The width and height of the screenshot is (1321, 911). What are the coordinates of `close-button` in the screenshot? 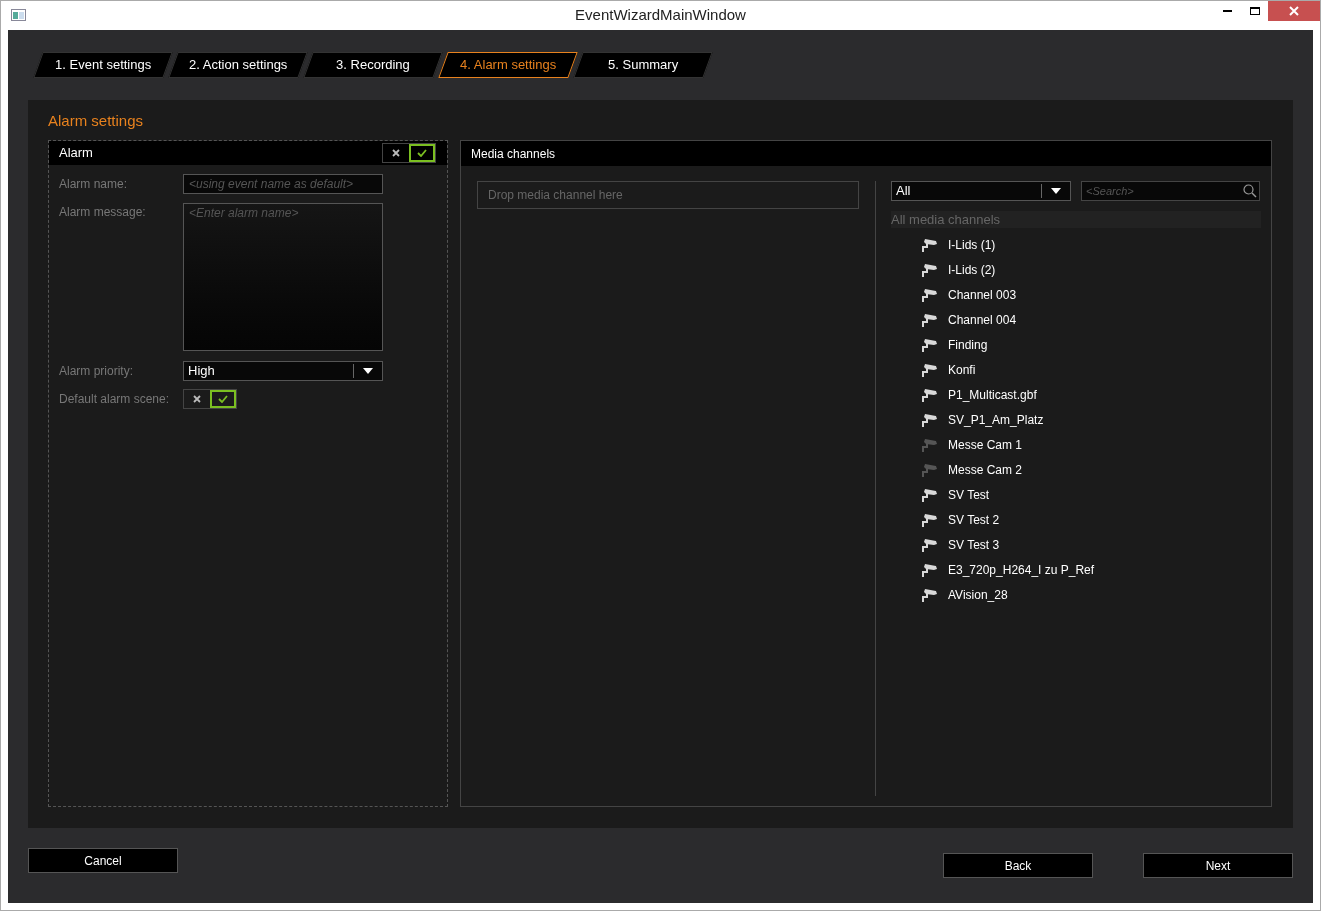 It's located at (1294, 11).